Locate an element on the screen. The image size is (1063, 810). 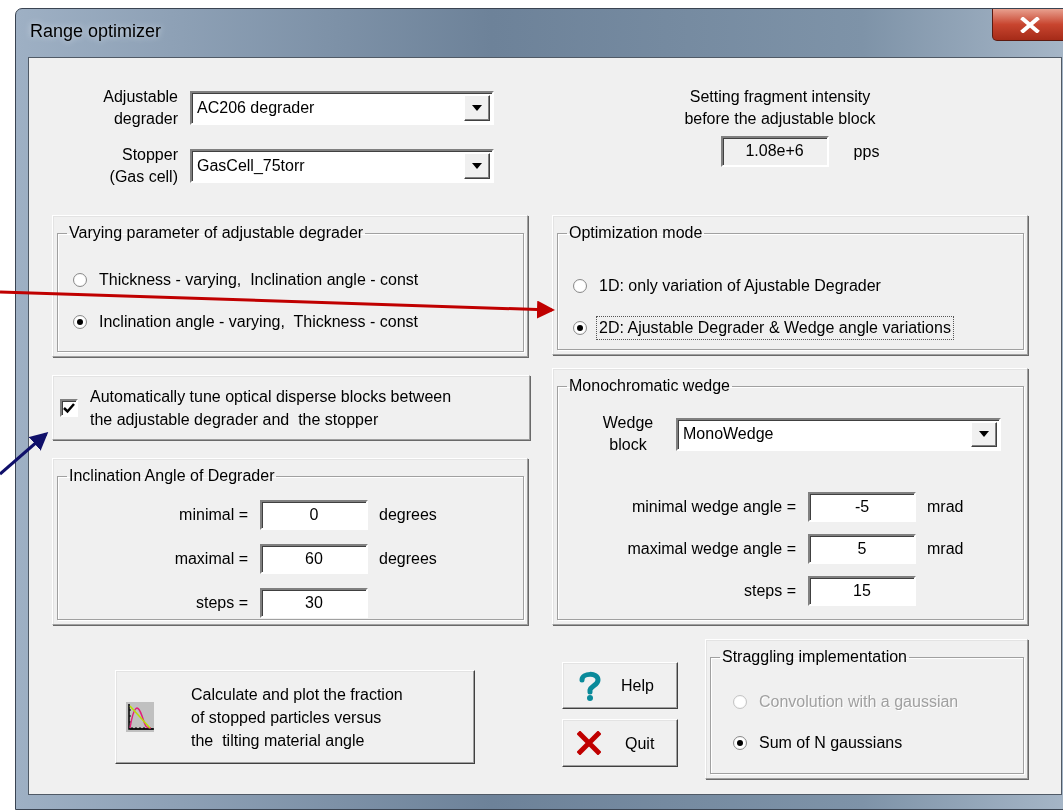
radio-label: Thickness - varying, Inclination angle - const is located at coordinates (259, 280).